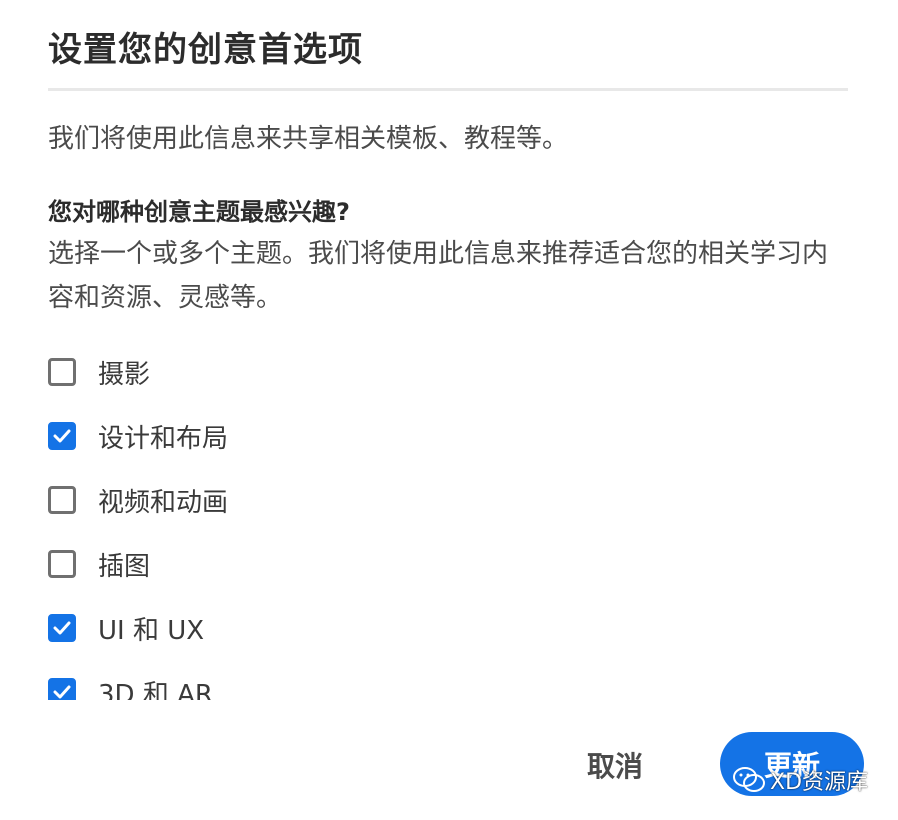  Describe the element at coordinates (749, 779) in the screenshot. I see `wechat-icon` at that location.